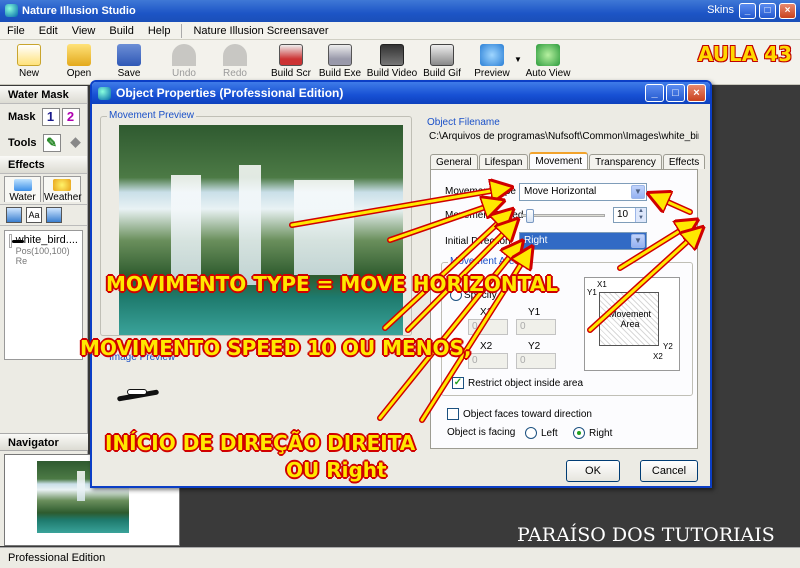  What do you see at coordinates (458, 383) in the screenshot?
I see `restrict-checkbox: ✓` at bounding box center [458, 383].